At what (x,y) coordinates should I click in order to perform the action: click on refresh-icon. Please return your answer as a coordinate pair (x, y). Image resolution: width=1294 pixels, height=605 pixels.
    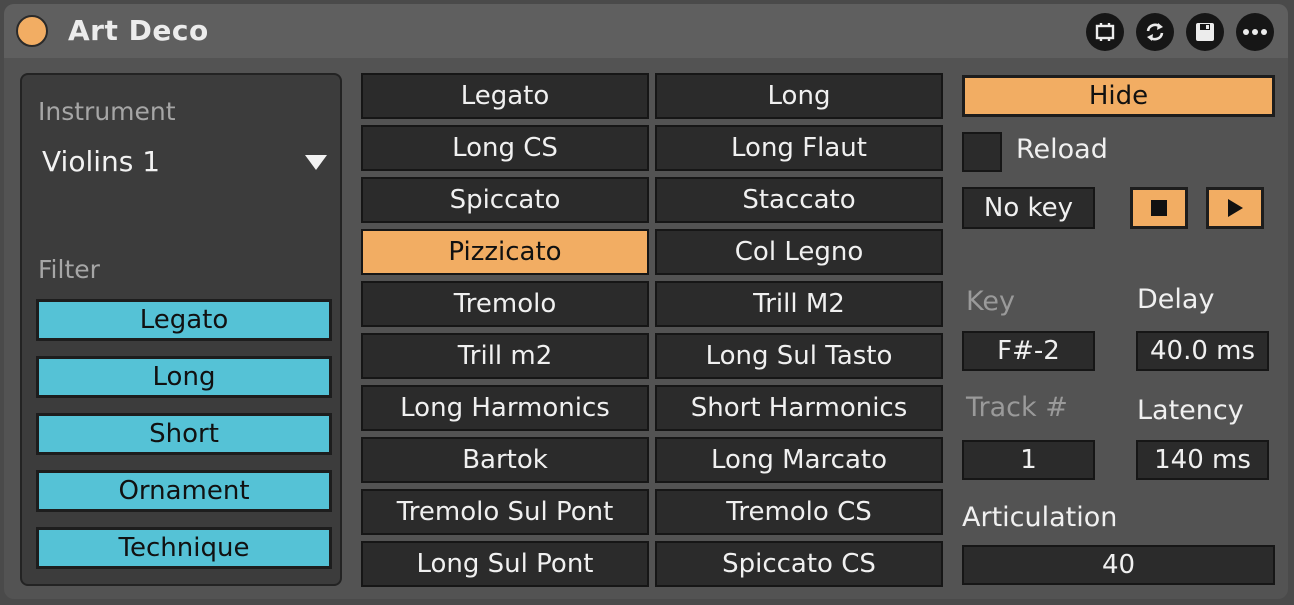
    Looking at the image, I should click on (1155, 32).